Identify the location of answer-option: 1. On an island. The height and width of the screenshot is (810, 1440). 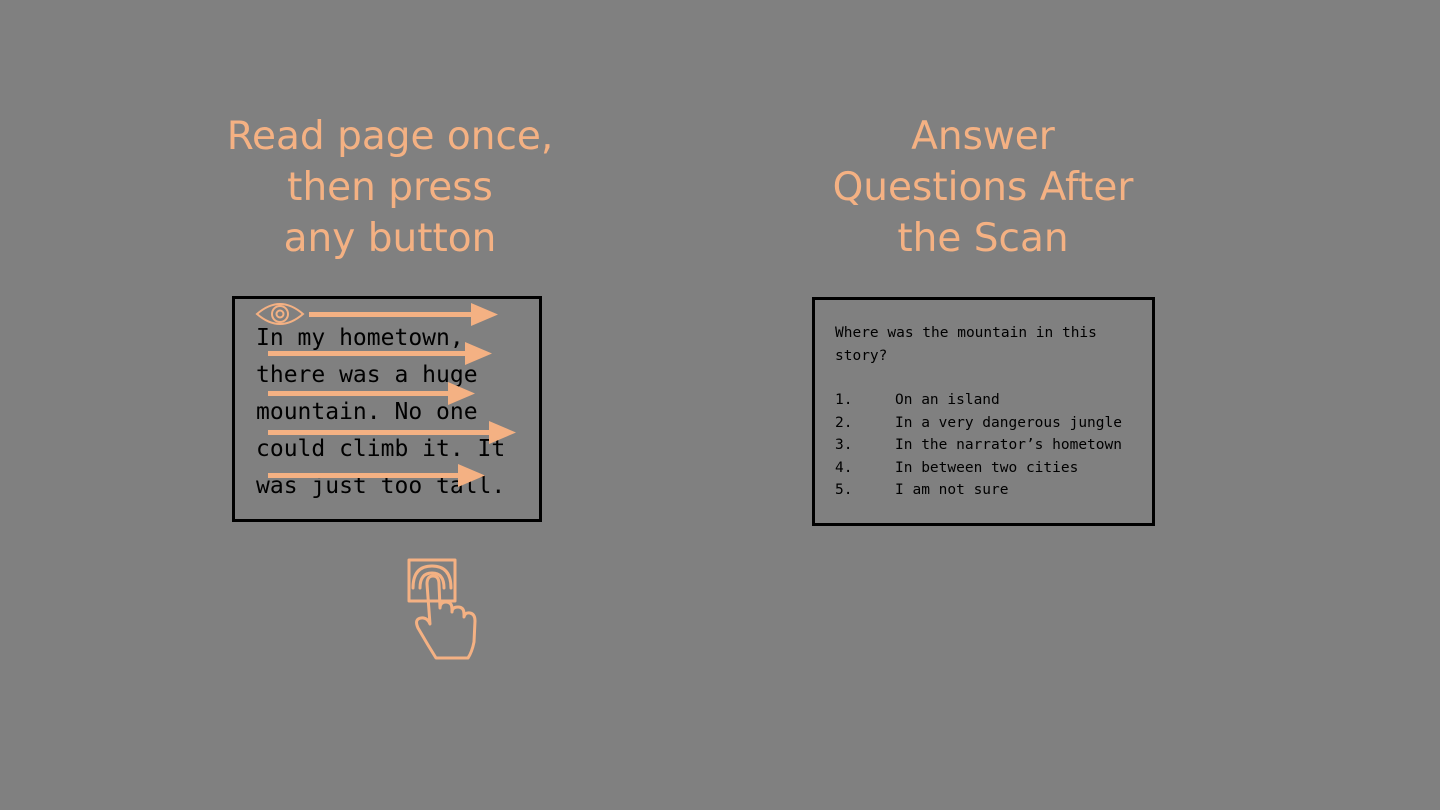
(993, 400).